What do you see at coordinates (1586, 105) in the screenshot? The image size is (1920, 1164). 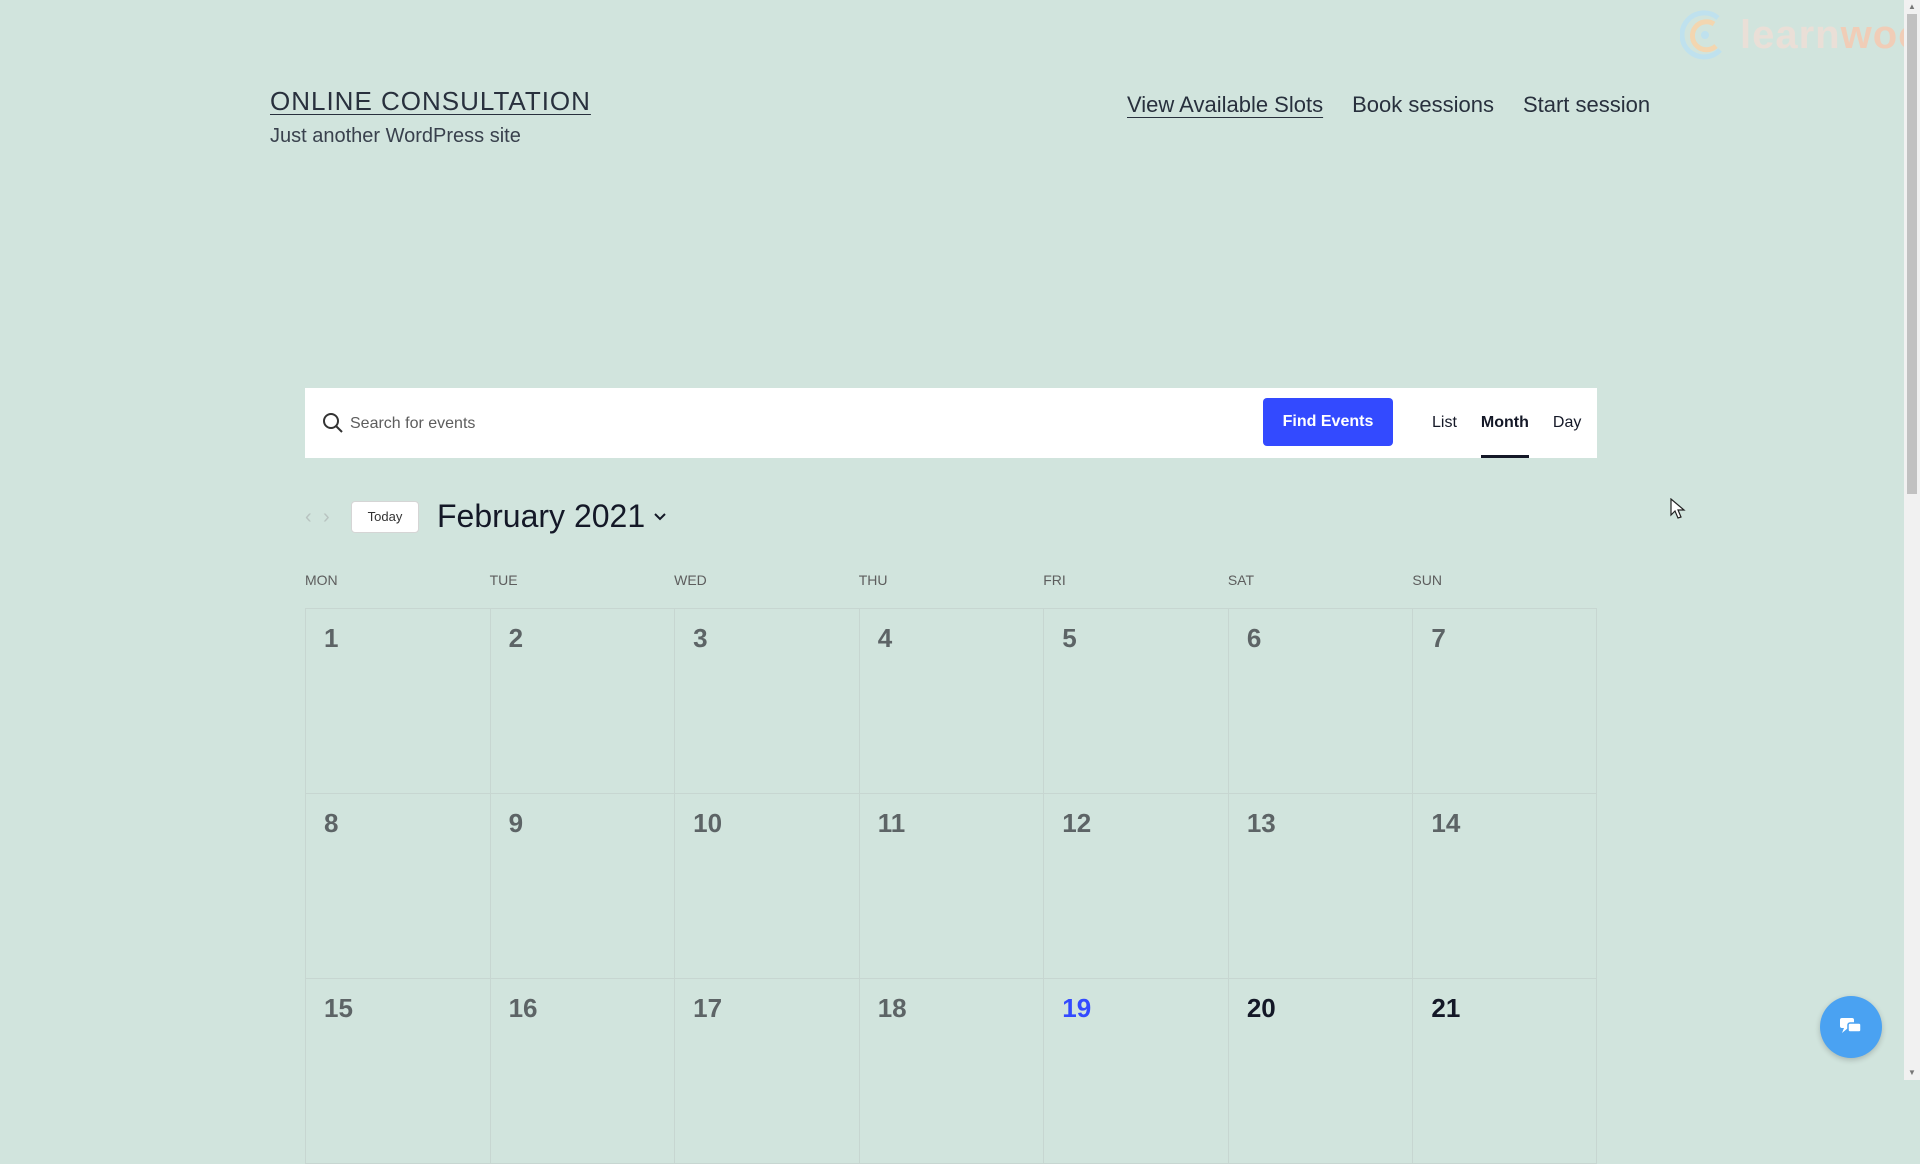 I see `nav-item-start-session: Start session` at bounding box center [1586, 105].